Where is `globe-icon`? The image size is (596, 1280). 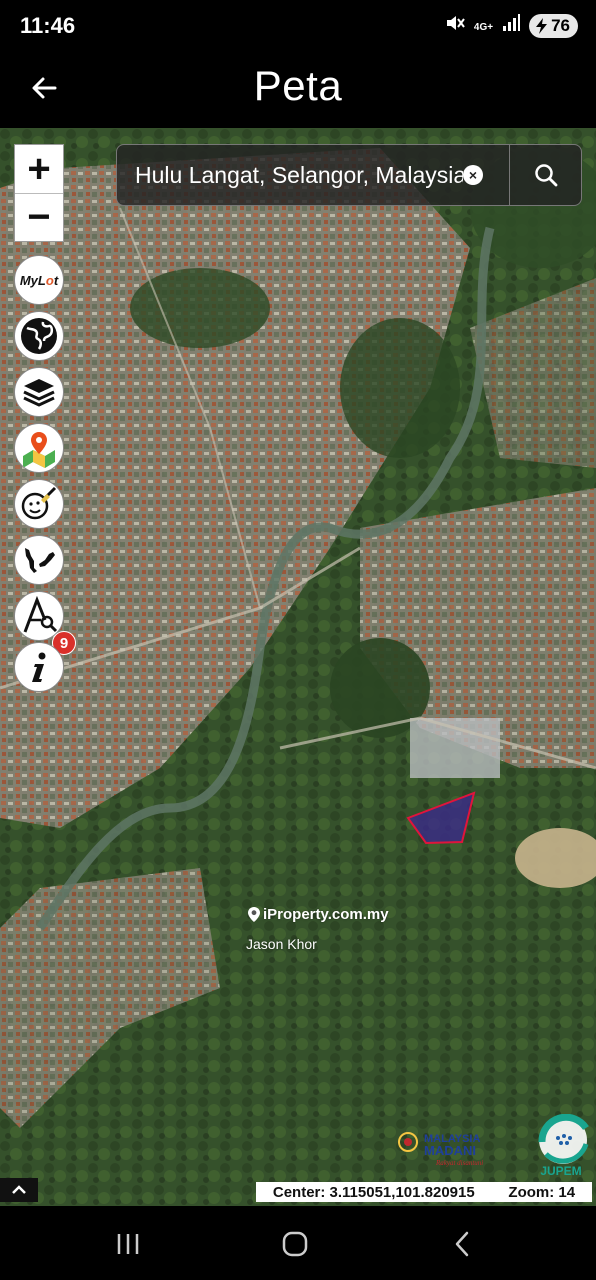
globe-icon is located at coordinates (39, 336).